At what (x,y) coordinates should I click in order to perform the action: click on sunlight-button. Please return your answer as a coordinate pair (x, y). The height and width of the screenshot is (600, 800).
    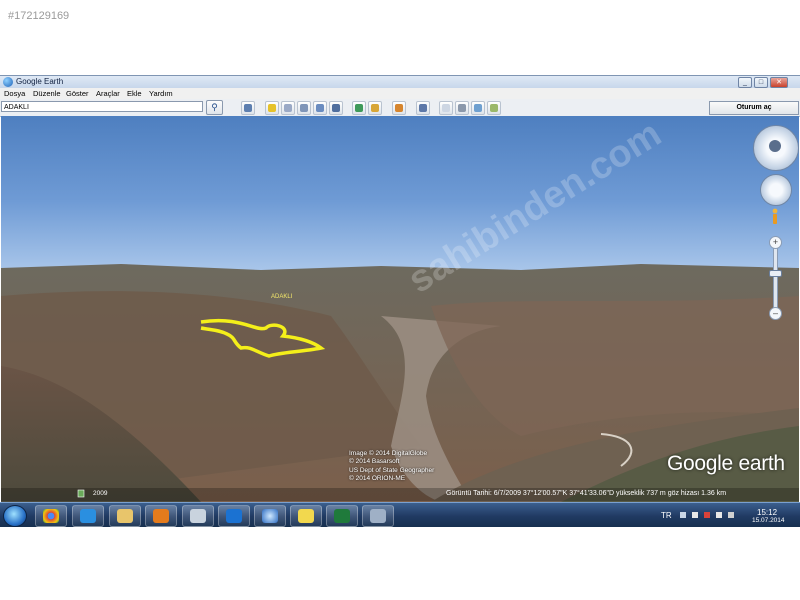
    Looking at the image, I should click on (375, 108).